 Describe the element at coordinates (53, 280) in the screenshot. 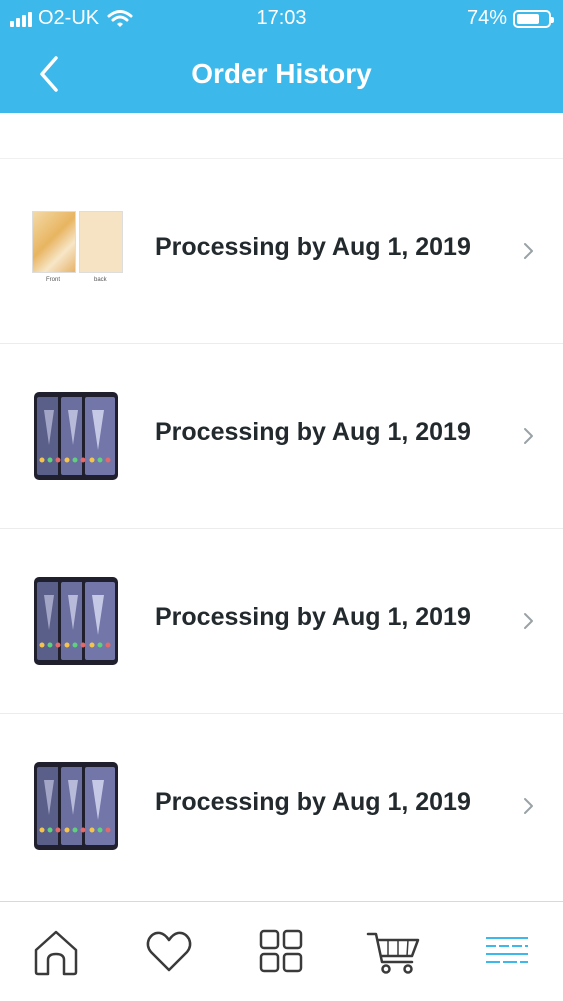

I see `thumb-label-front: Front` at that location.